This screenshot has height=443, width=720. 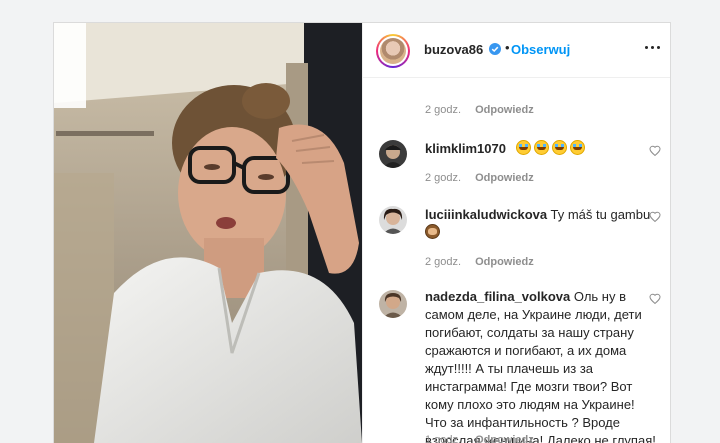 What do you see at coordinates (600, 214) in the screenshot?
I see `comment-body: Ty máš tu gambu` at bounding box center [600, 214].